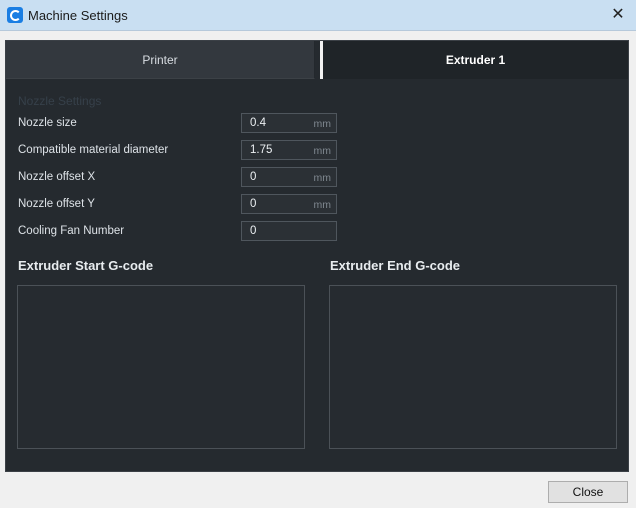 Image resolution: width=636 pixels, height=508 pixels. Describe the element at coordinates (47, 123) in the screenshot. I see `nozzle-size-label: Nozzle size` at that location.